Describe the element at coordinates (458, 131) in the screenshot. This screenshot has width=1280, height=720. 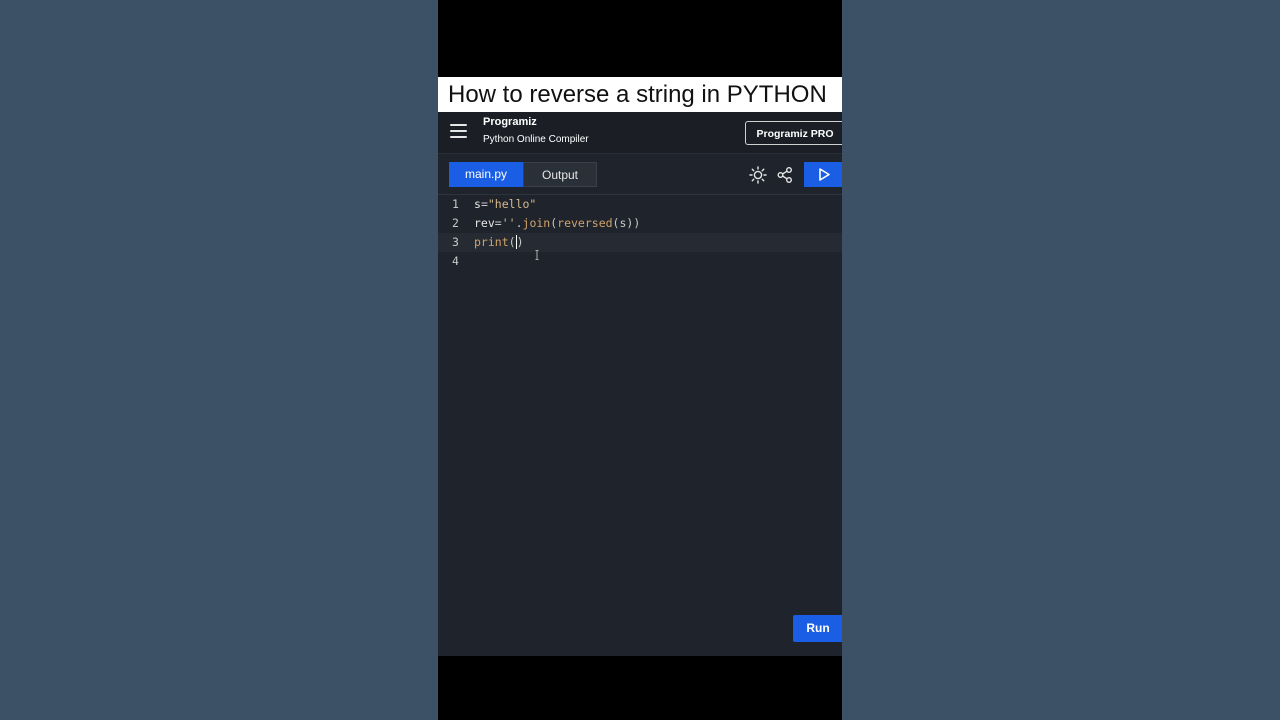
I see `menu-icon` at that location.